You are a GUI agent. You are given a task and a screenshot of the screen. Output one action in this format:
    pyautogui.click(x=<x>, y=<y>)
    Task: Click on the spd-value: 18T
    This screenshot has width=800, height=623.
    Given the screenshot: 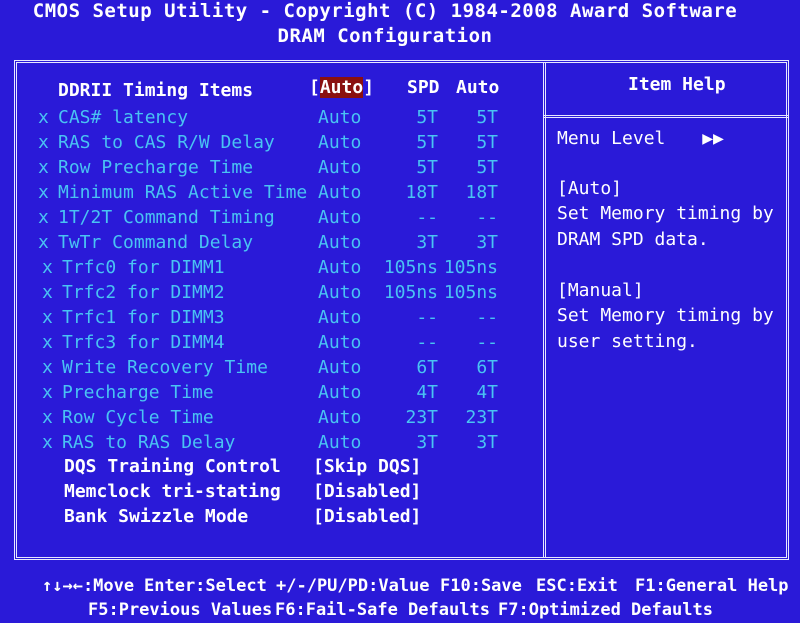 What is the action you would take?
    pyautogui.click(x=421, y=192)
    